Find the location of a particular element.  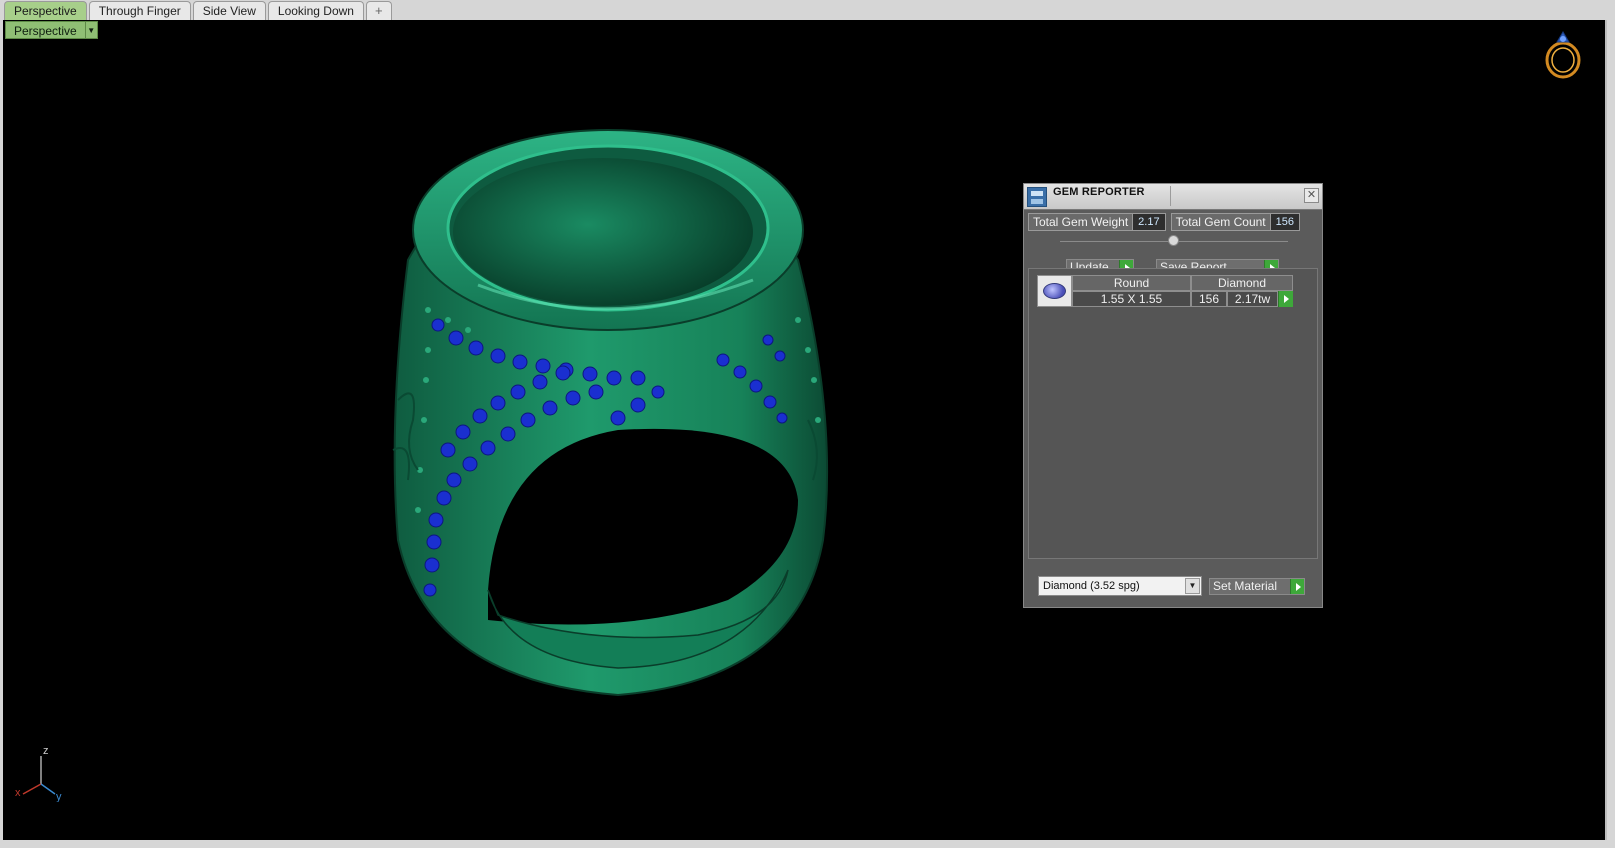

add-view-tab-button: + is located at coordinates (378, 10).